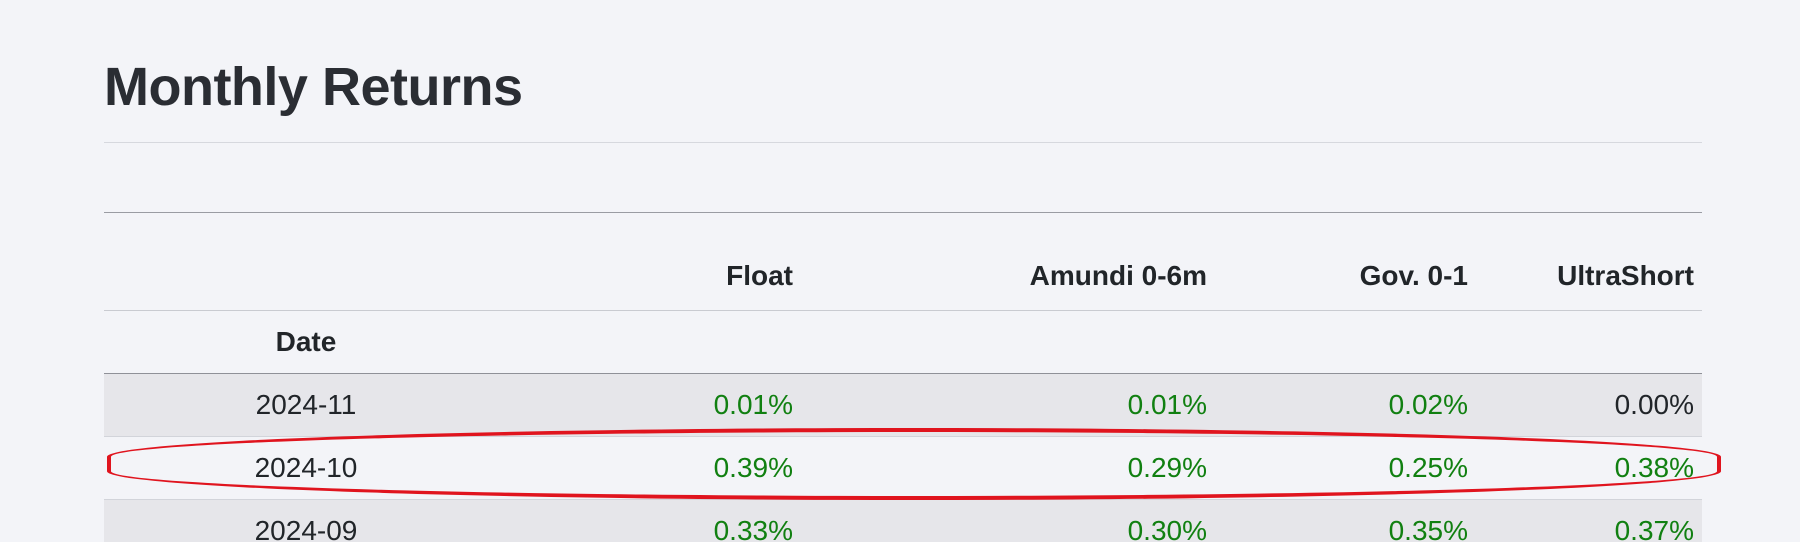 The height and width of the screenshot is (542, 1800). I want to click on column-header-blank, so click(306, 261).